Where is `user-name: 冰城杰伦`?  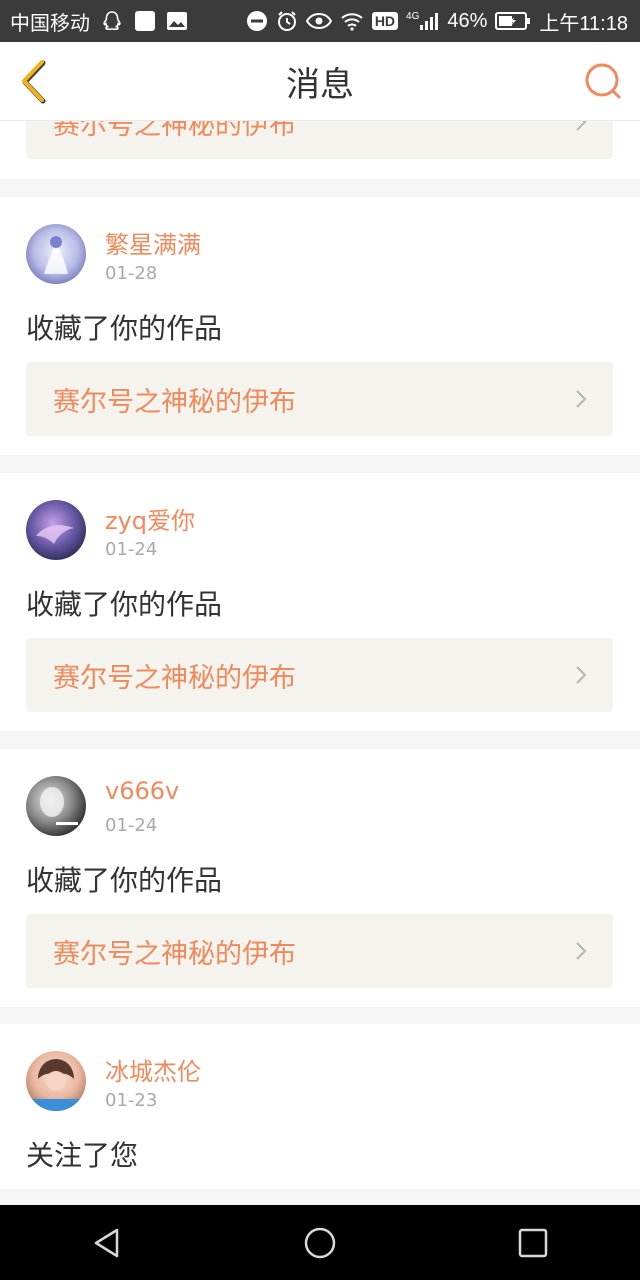 user-name: 冰城杰伦 is located at coordinates (153, 1069).